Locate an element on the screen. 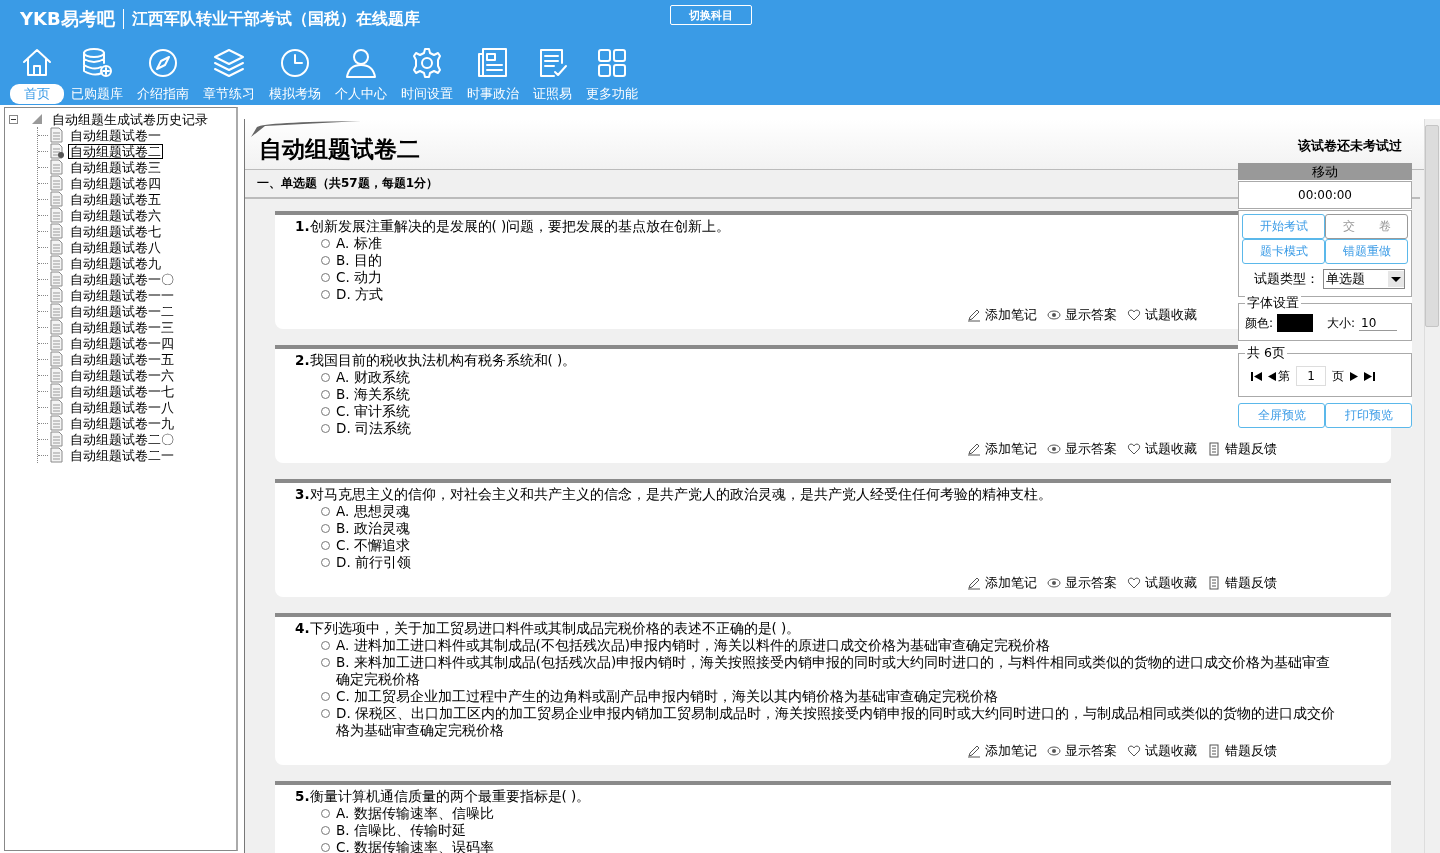 This screenshot has width=1440, height=853. exam-status: 该试卷还未考试过 is located at coordinates (1350, 146).